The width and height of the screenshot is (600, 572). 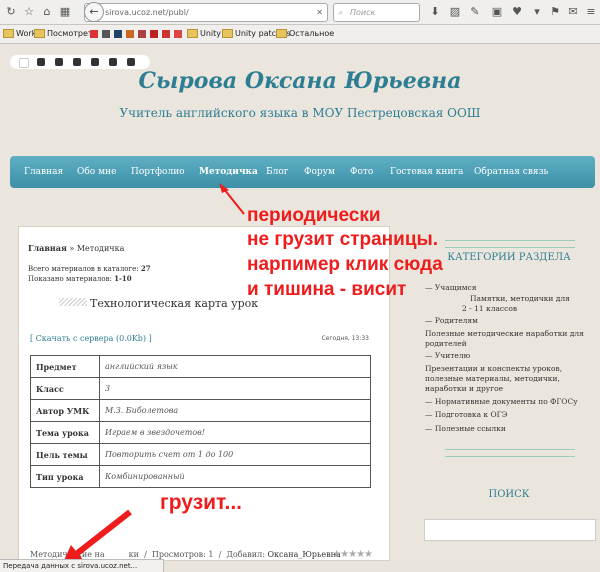 I want to click on arrow-head, so click(x=224, y=188).